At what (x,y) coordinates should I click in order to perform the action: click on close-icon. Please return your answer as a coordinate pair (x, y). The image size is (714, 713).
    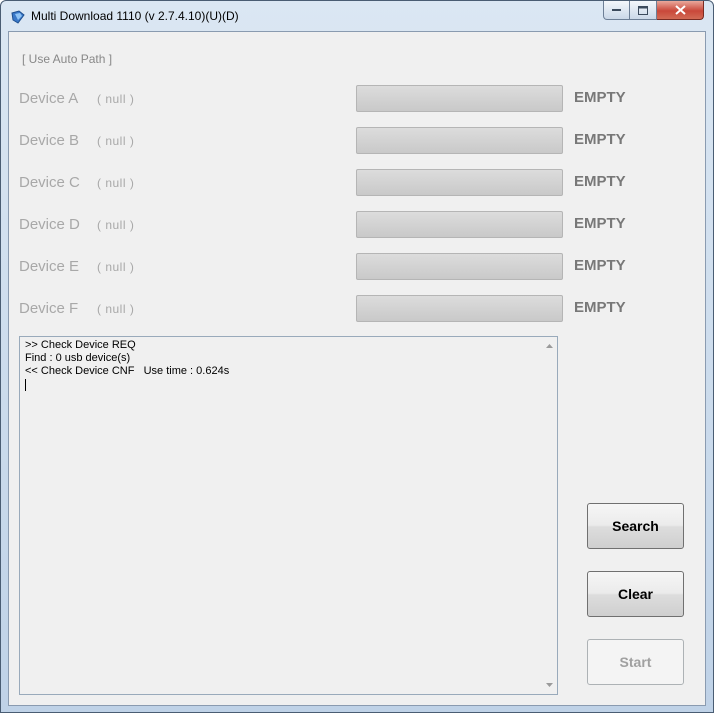
    Looking at the image, I should click on (680, 10).